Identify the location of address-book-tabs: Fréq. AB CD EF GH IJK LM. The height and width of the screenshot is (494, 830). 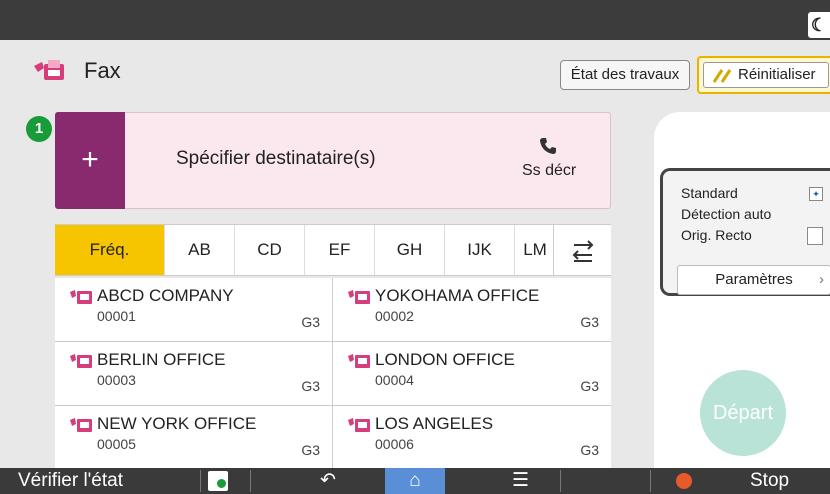
(333, 250).